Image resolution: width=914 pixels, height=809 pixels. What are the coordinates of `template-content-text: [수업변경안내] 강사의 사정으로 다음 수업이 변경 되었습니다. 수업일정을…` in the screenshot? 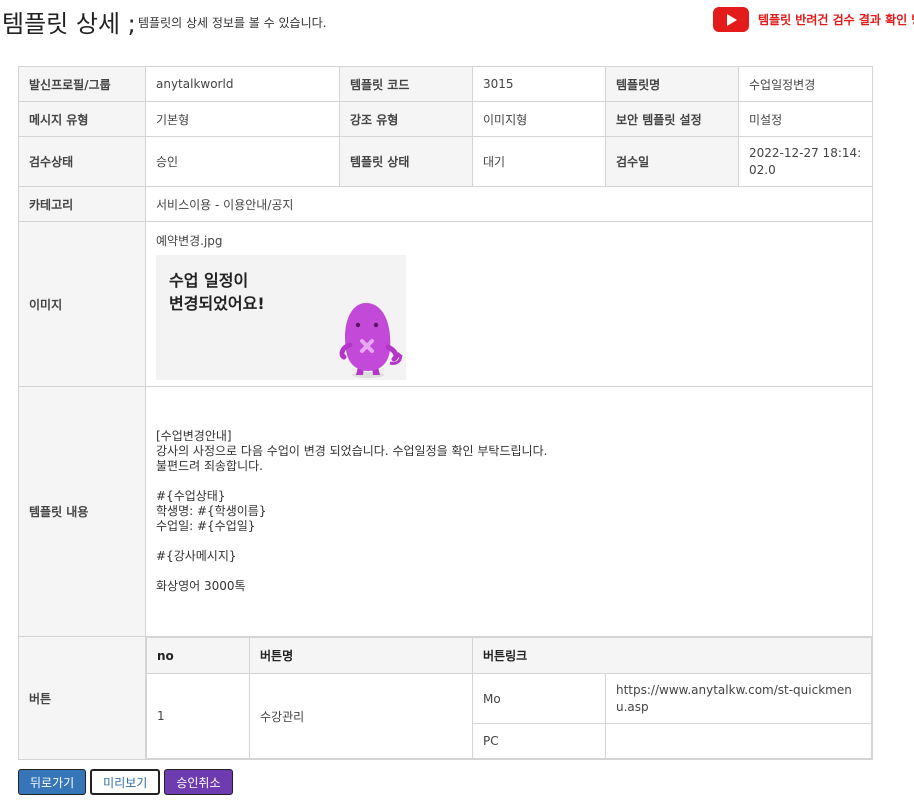 It's located at (352, 511).